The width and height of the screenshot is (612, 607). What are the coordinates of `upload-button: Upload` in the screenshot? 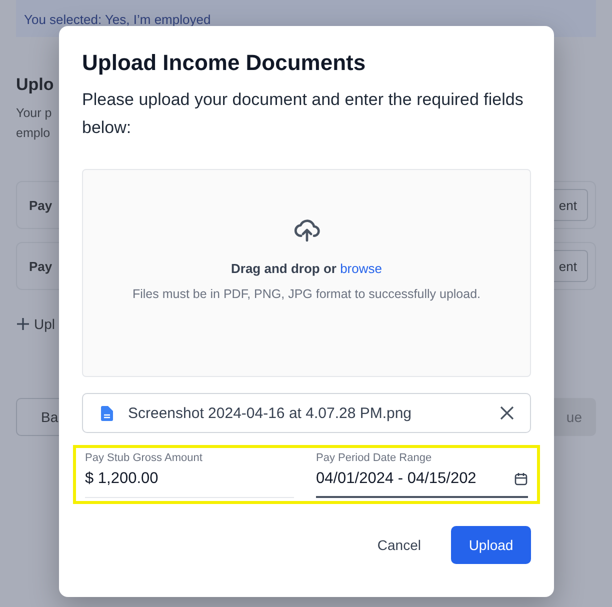 It's located at (491, 545).